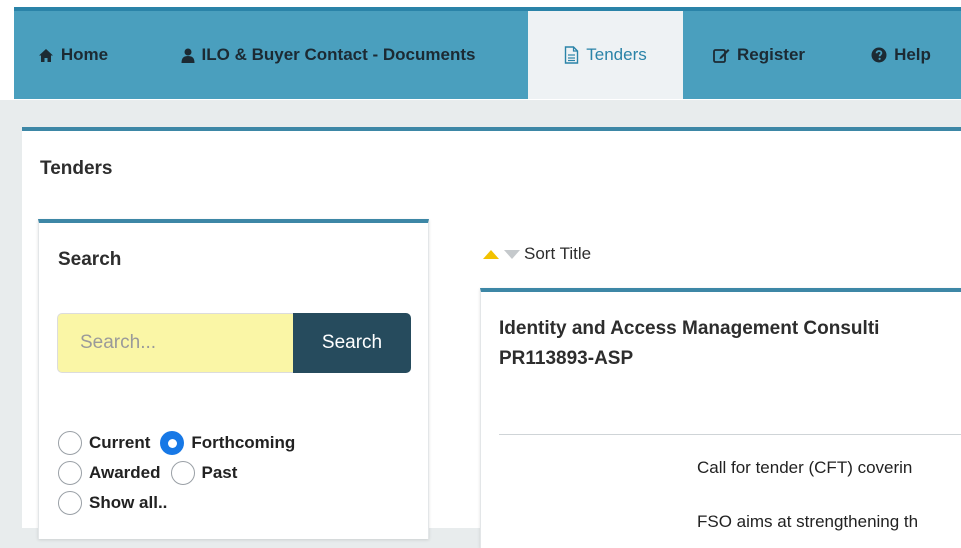  I want to click on nav-tenders: Tenders, so click(605, 55).